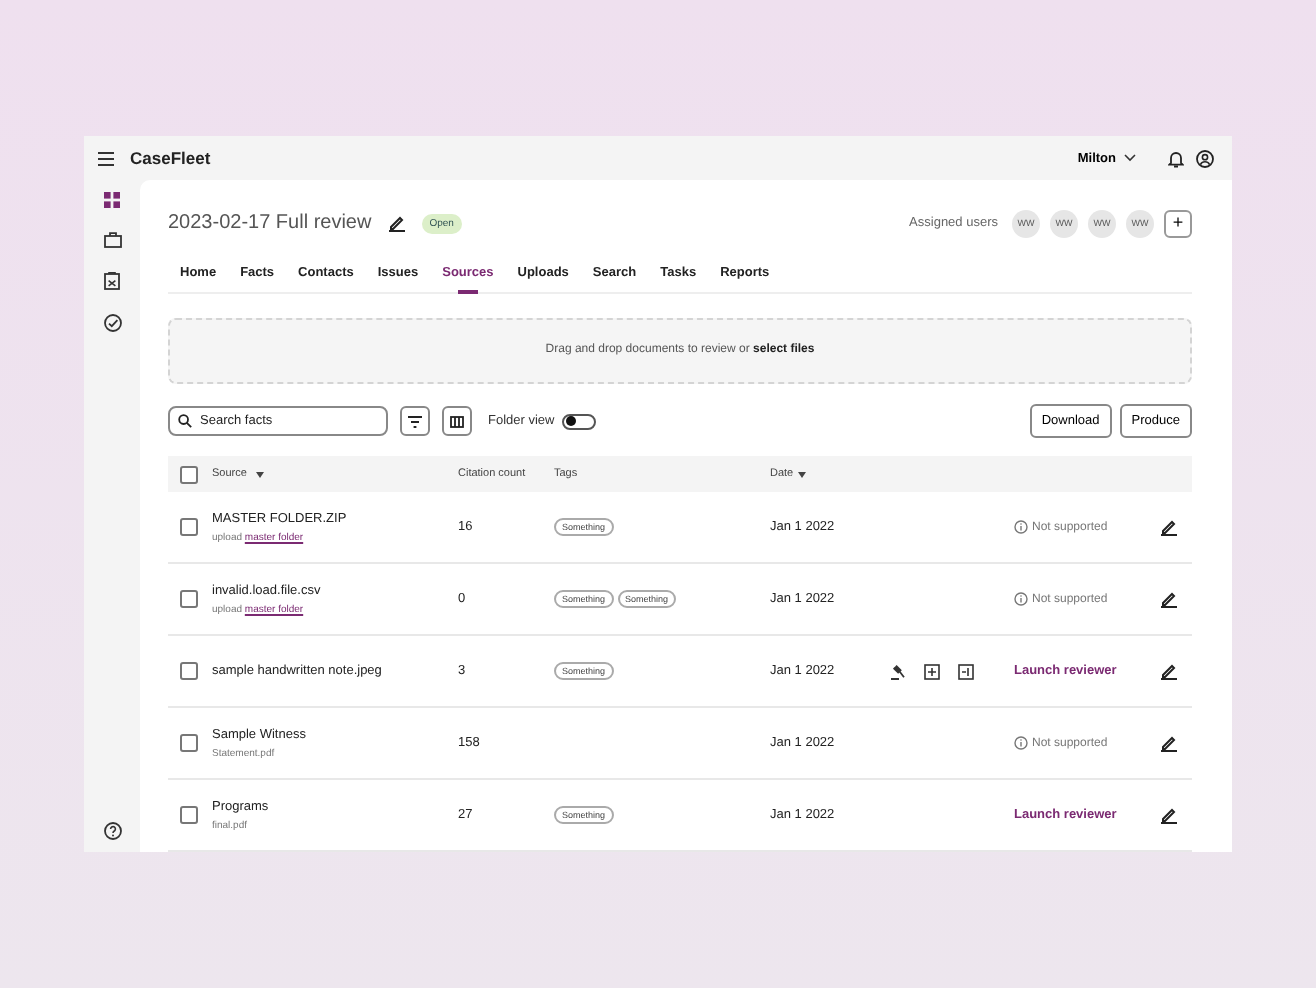 This screenshot has height=988, width=1316. What do you see at coordinates (185, 421) in the screenshot?
I see `search-icon` at bounding box center [185, 421].